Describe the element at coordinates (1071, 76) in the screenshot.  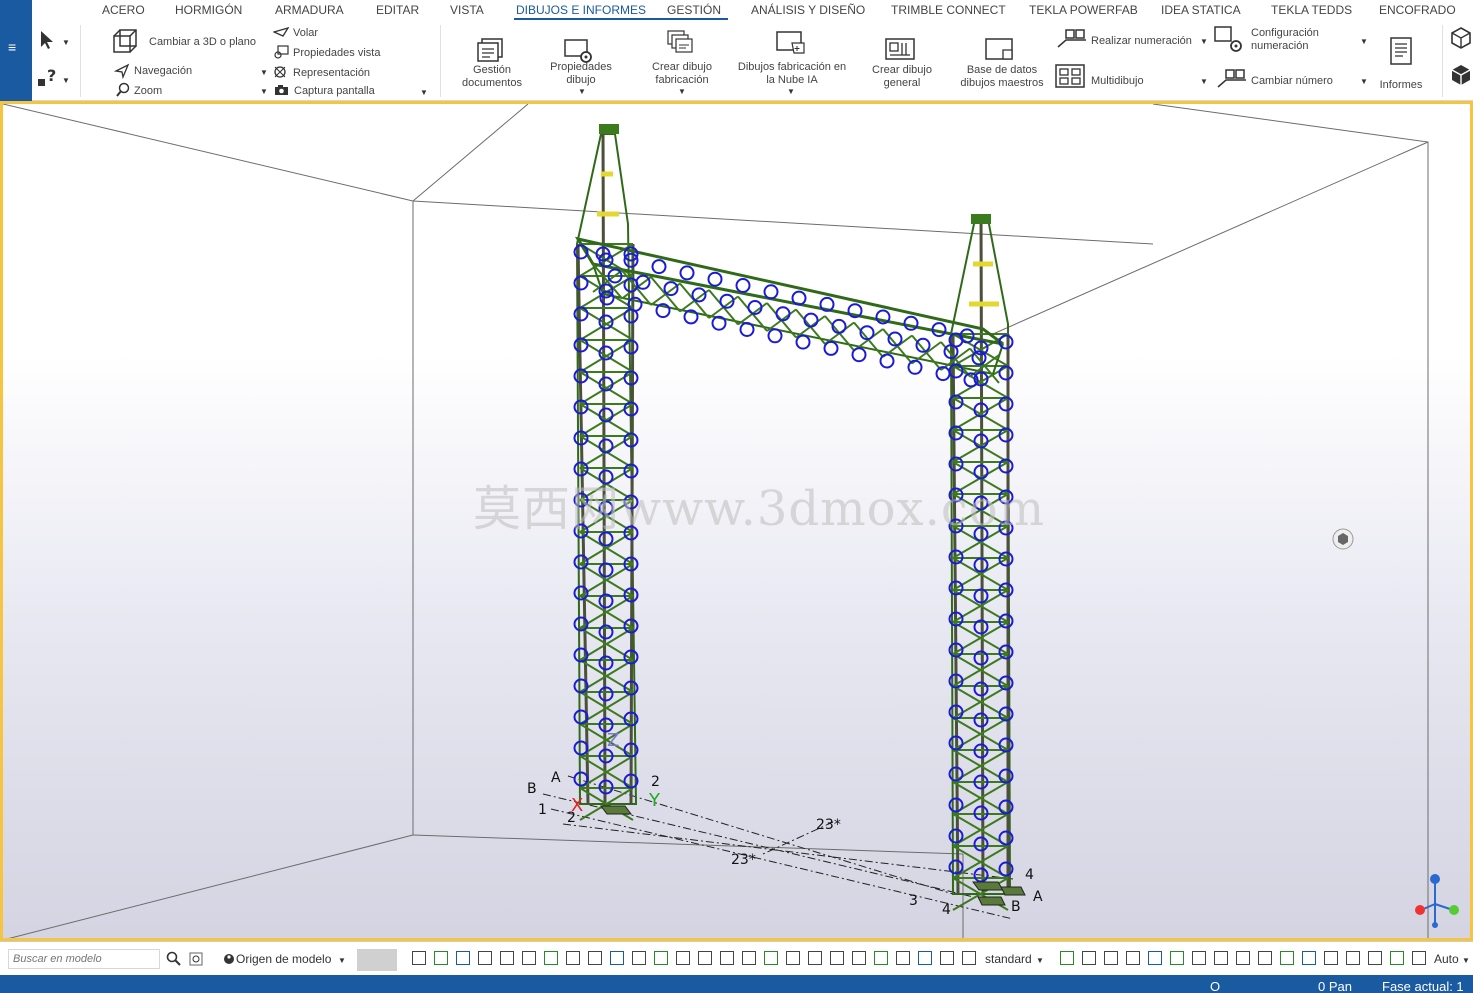
I see `multidrawing-icon` at that location.